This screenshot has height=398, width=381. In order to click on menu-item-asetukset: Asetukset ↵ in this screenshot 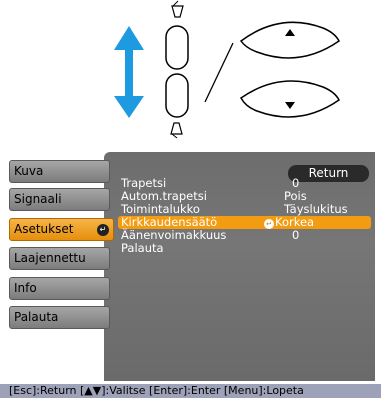, I will do `click(61, 229)`.